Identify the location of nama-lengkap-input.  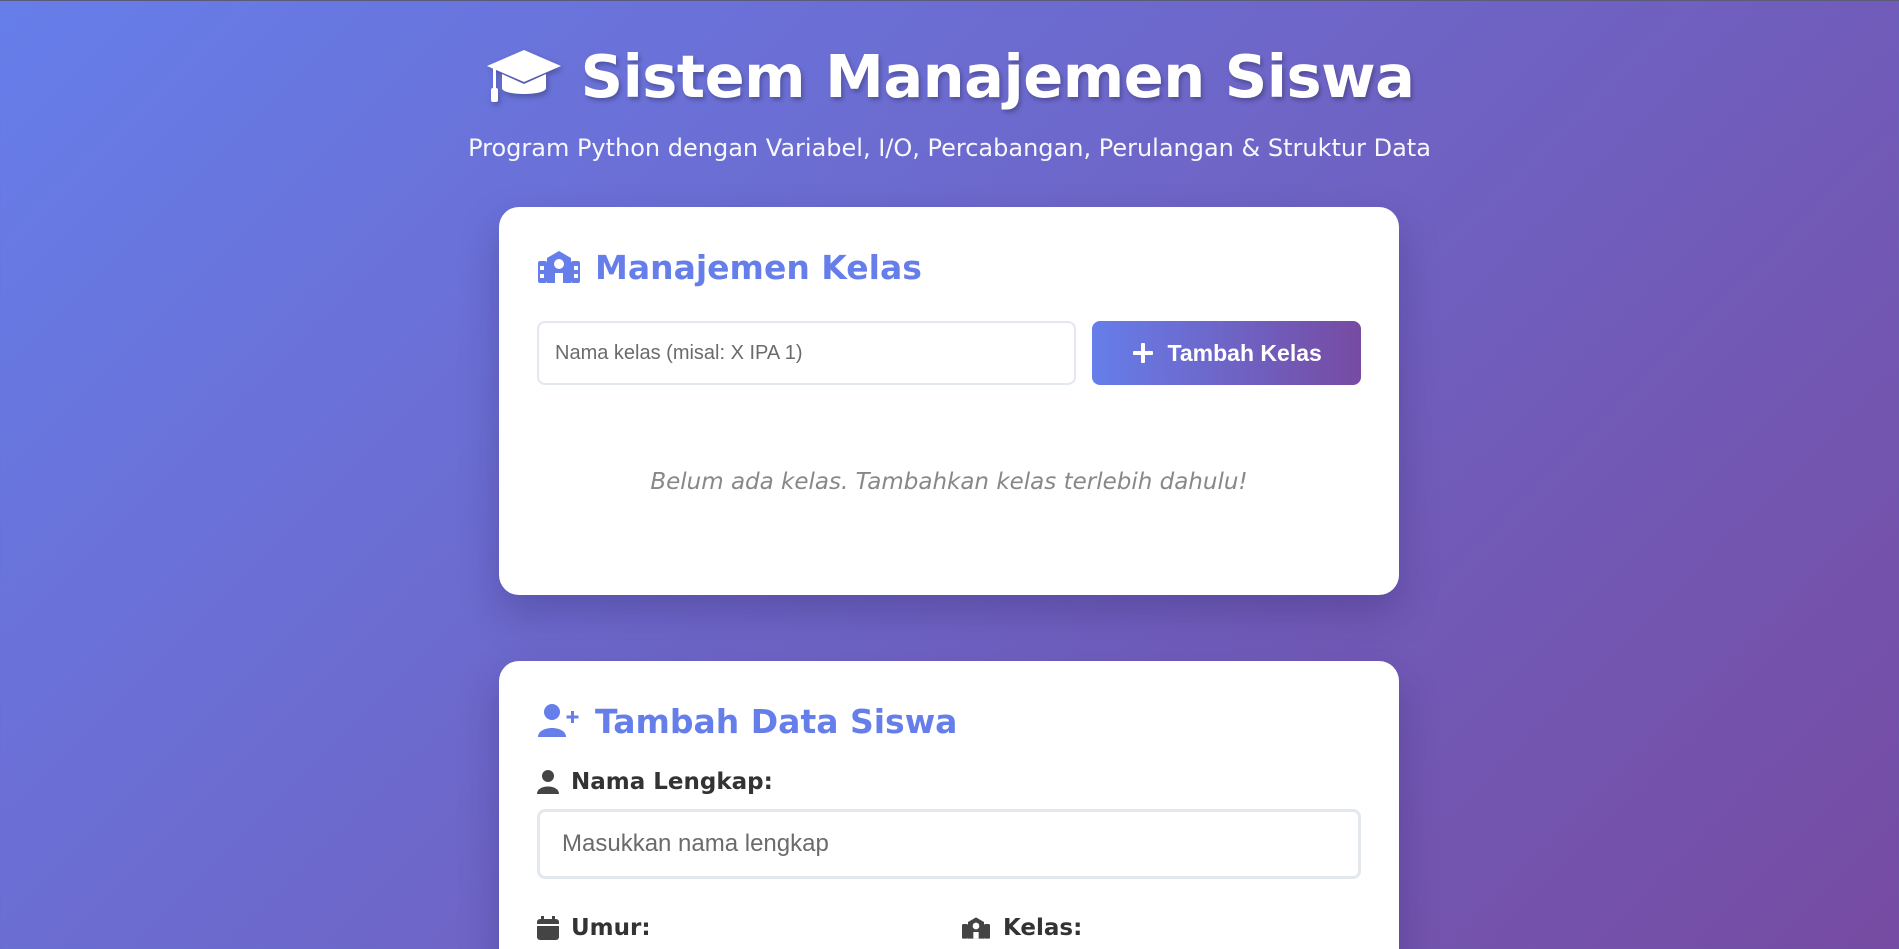
(949, 844).